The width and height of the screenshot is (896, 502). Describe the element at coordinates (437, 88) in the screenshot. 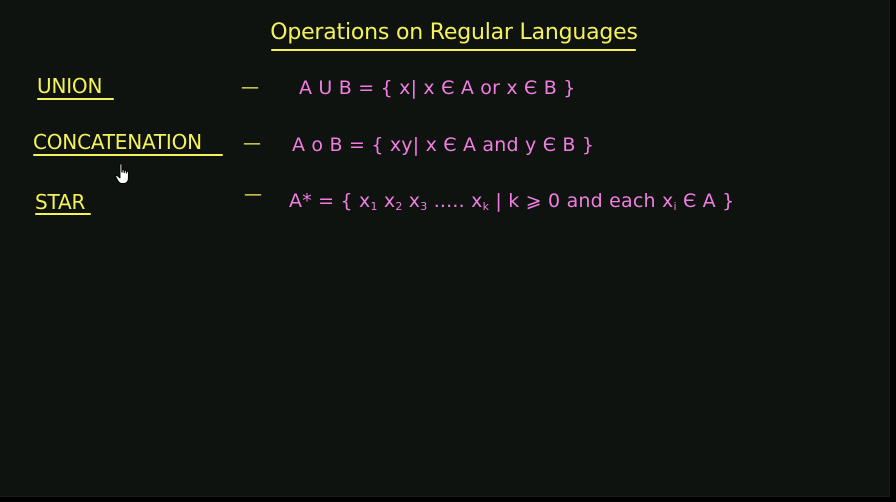

I see `definition-union: A U B = { x| x Є A or x Є B }` at that location.